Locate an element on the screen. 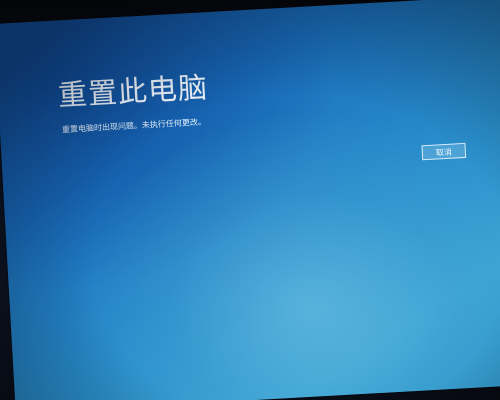  page-title: 重置此电脑 is located at coordinates (133, 91).